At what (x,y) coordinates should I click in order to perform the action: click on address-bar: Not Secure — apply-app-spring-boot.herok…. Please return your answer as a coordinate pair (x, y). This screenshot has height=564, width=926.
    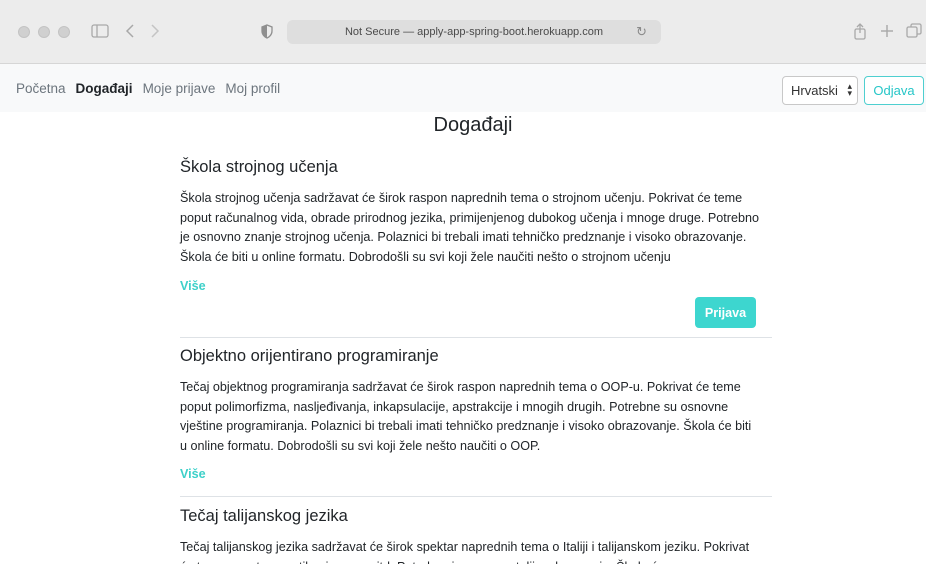
    Looking at the image, I should click on (474, 32).